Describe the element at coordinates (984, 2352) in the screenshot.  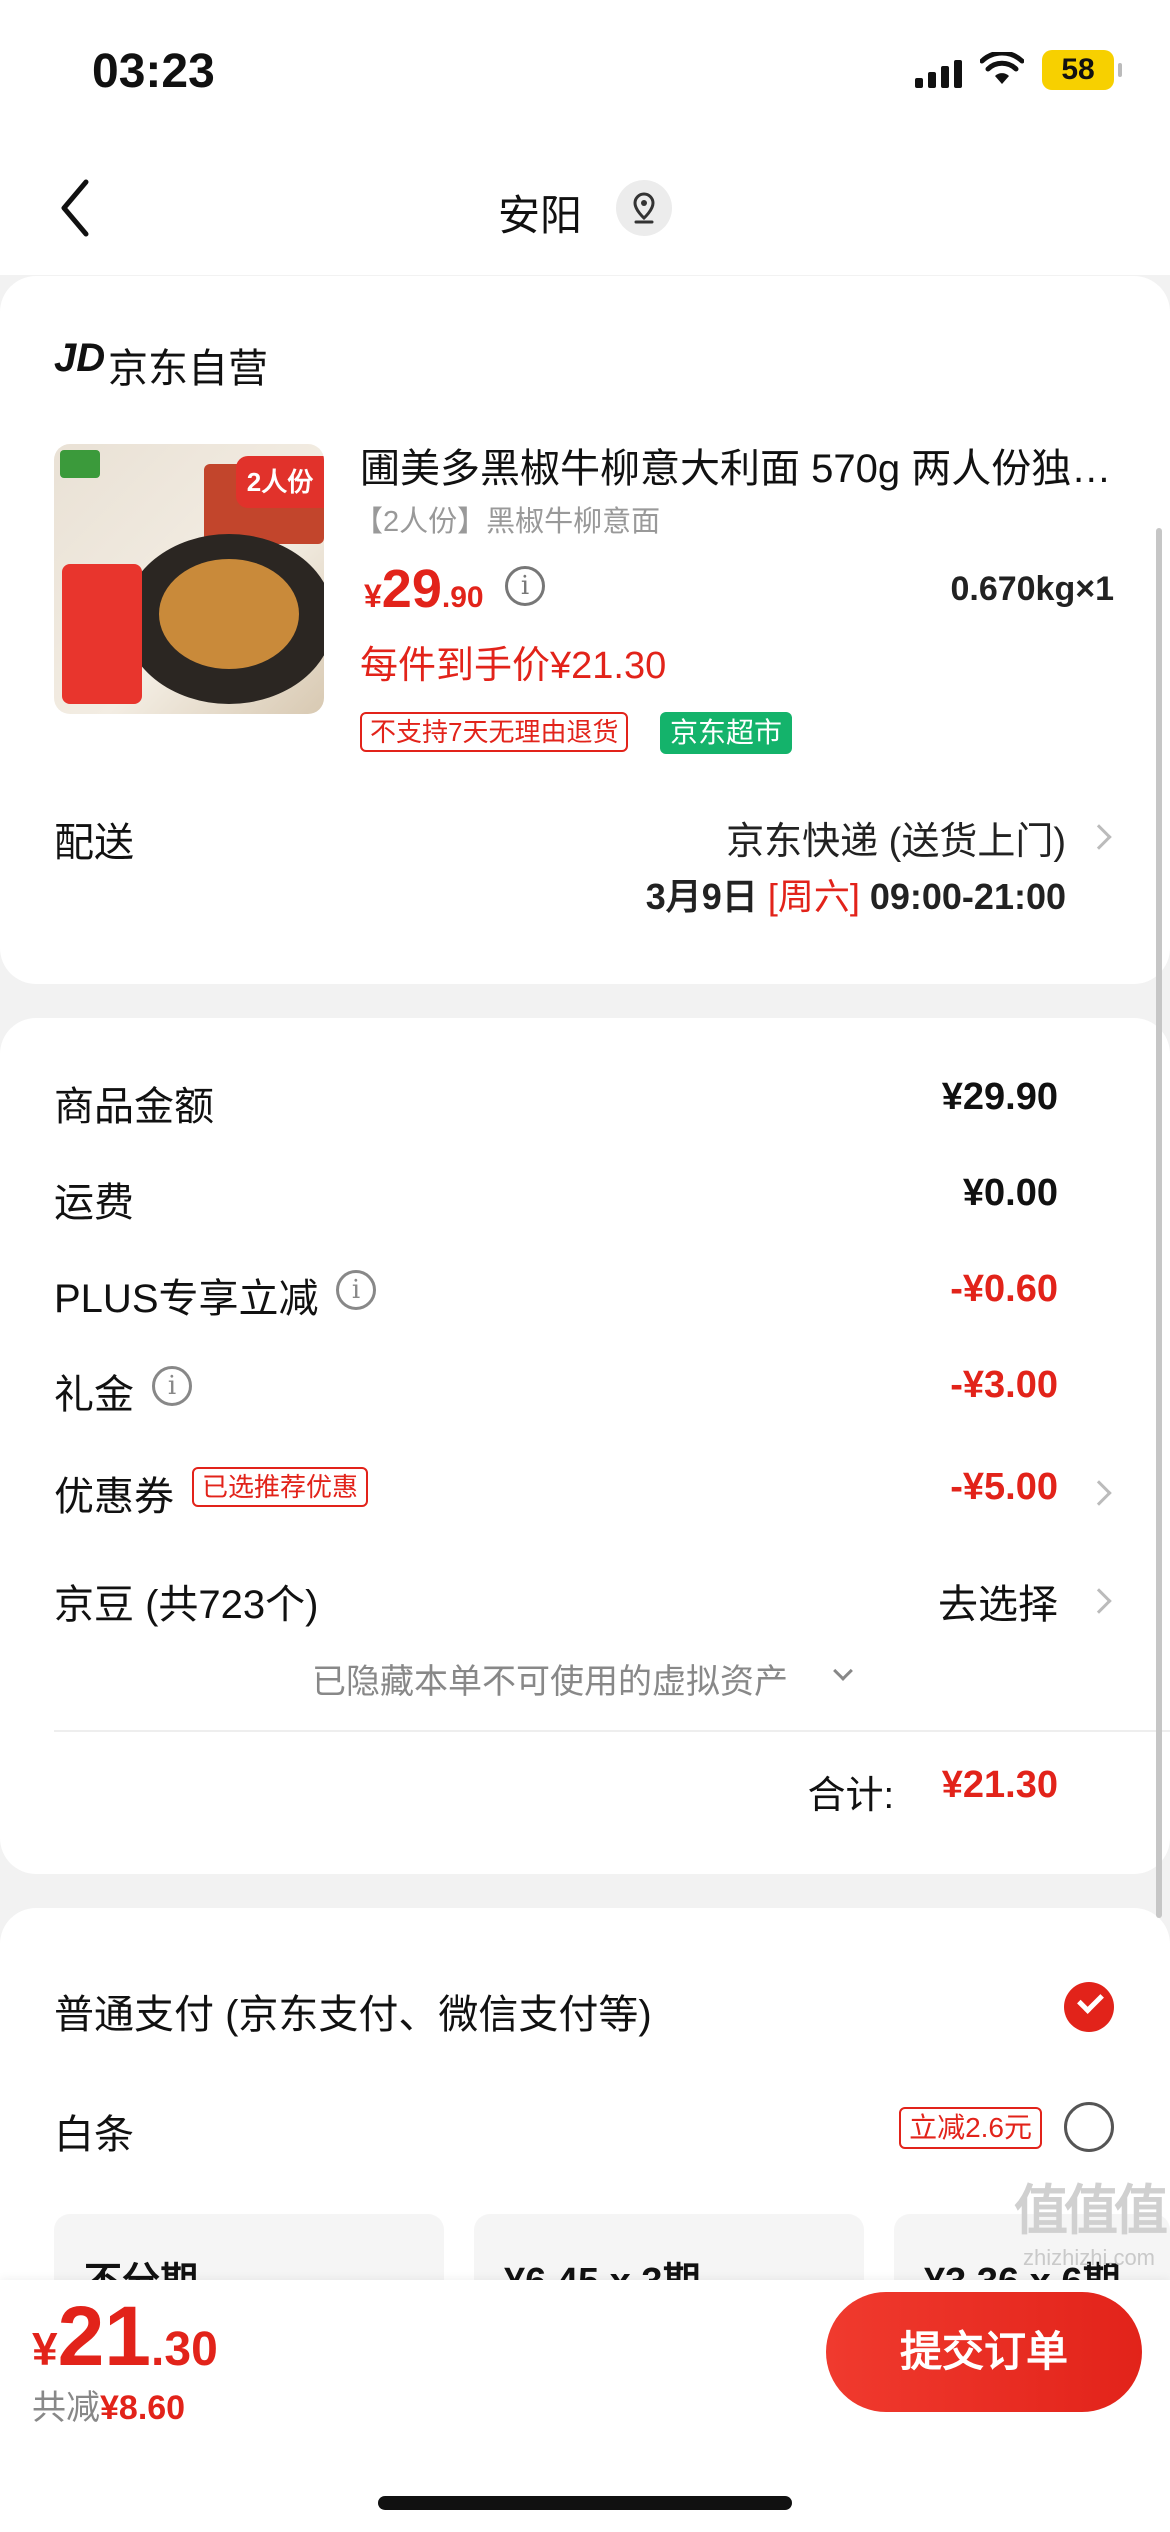
I see `submit-order-button: 提交订单` at that location.